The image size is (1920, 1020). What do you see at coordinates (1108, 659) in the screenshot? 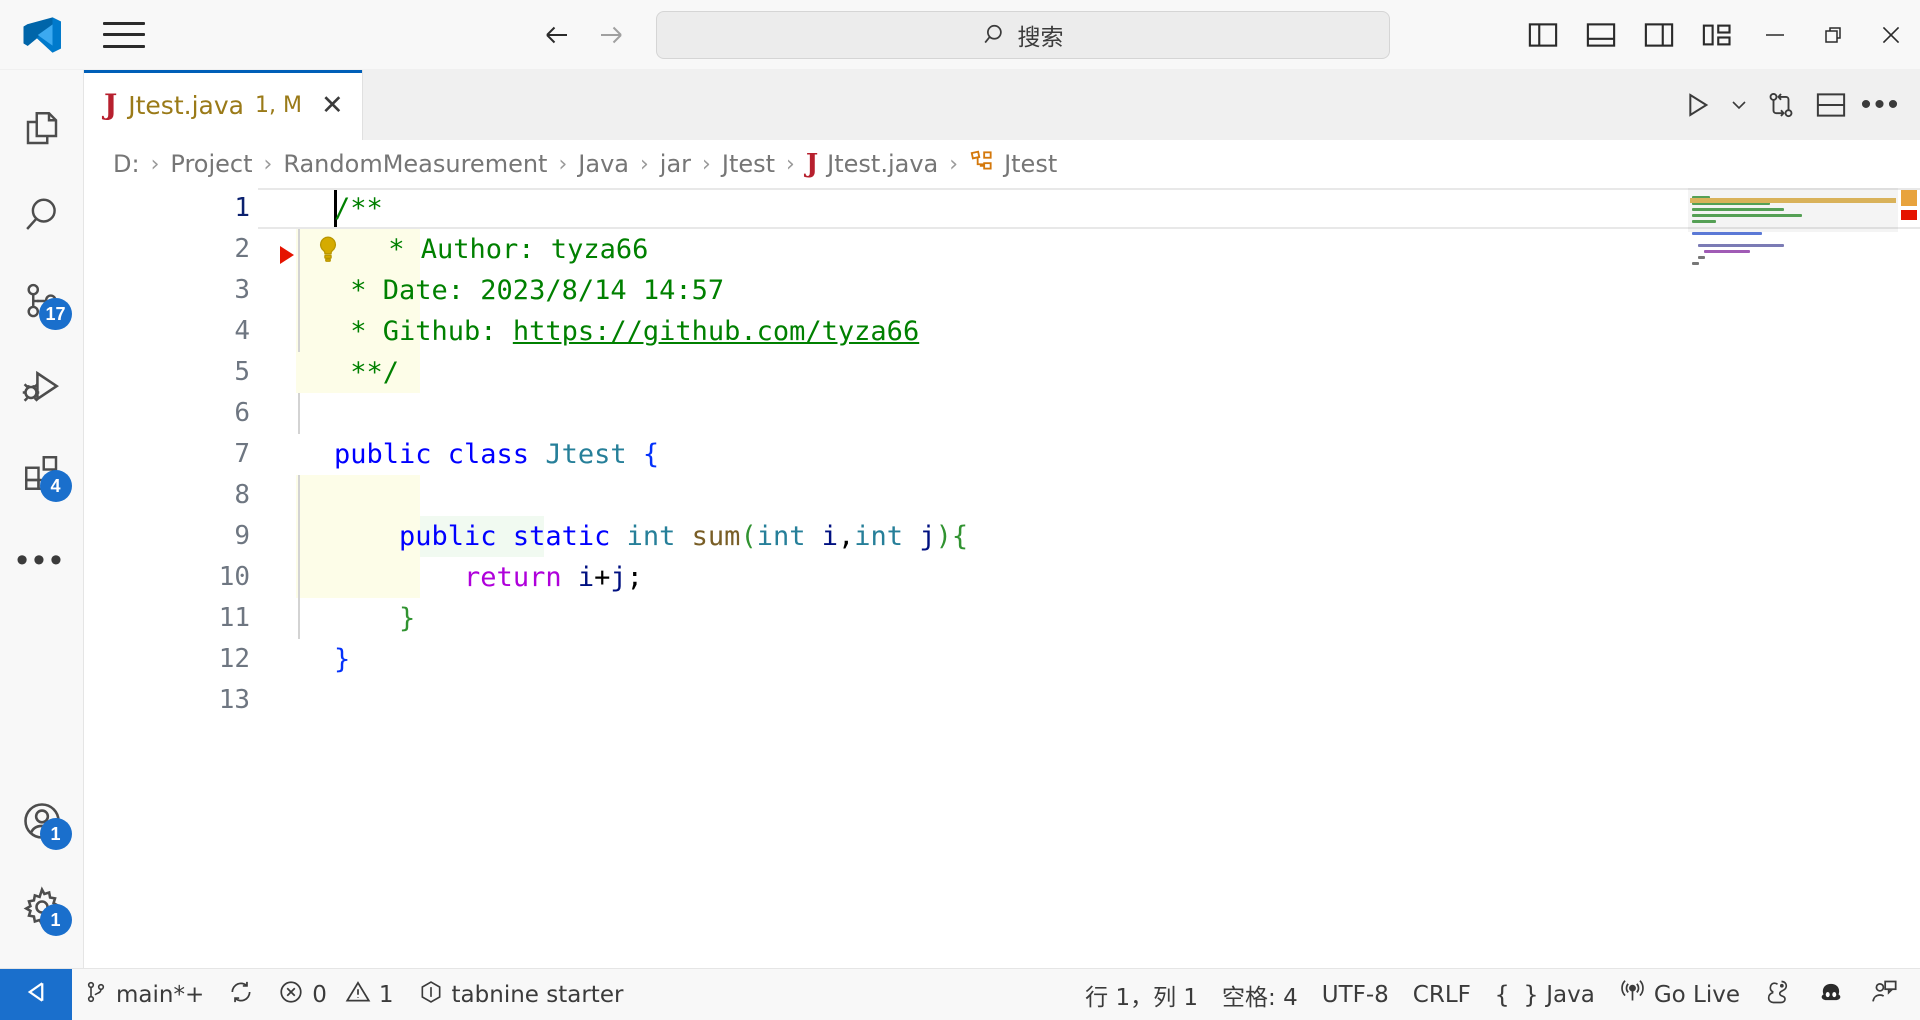
I see `code-line-12: }` at bounding box center [1108, 659].